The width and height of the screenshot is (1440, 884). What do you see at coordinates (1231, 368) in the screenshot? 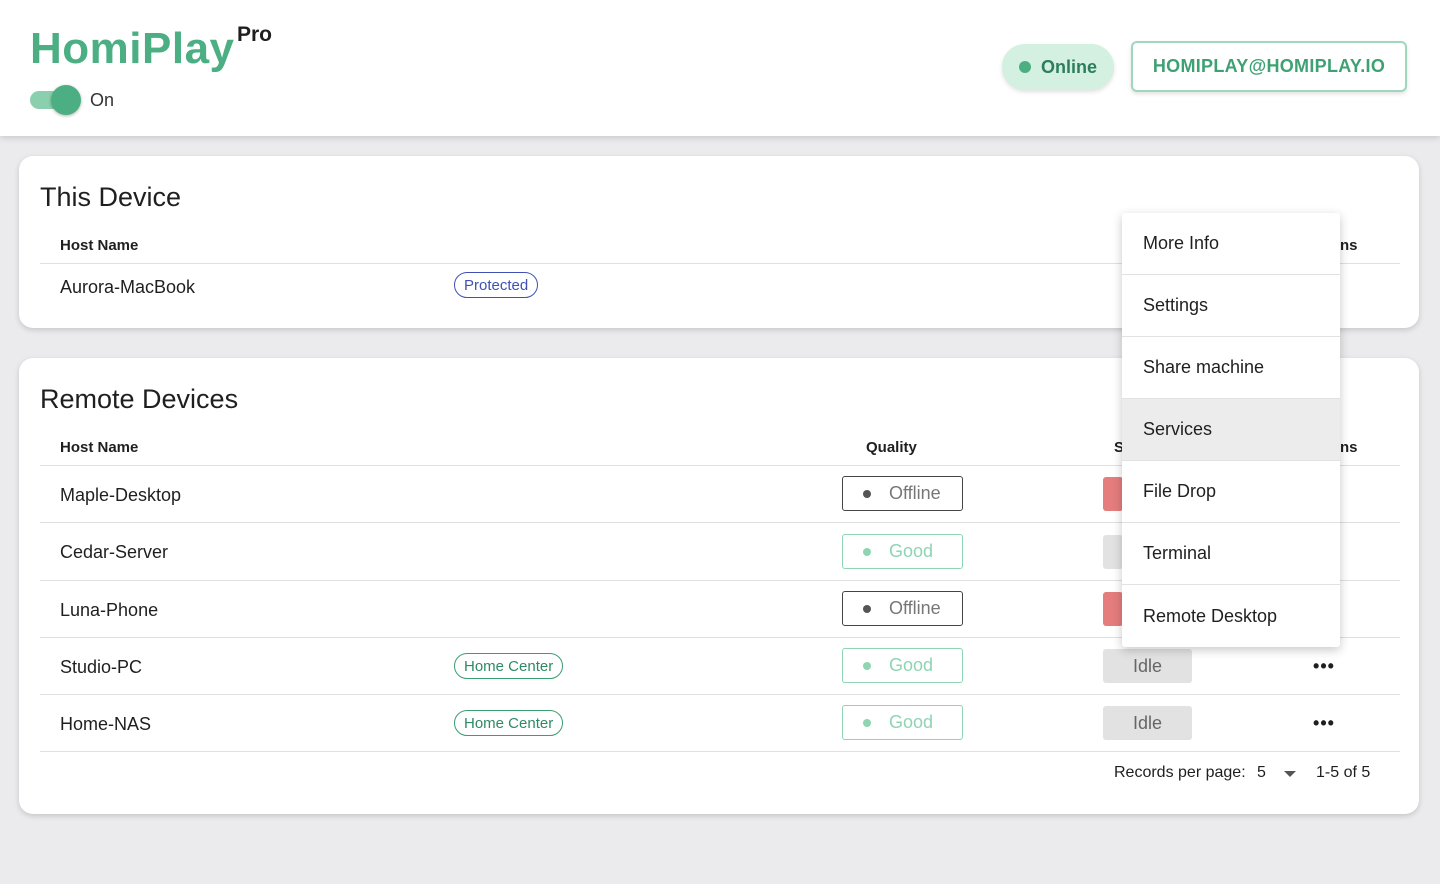
I see `menu-item-share-machine: Share machine` at bounding box center [1231, 368].